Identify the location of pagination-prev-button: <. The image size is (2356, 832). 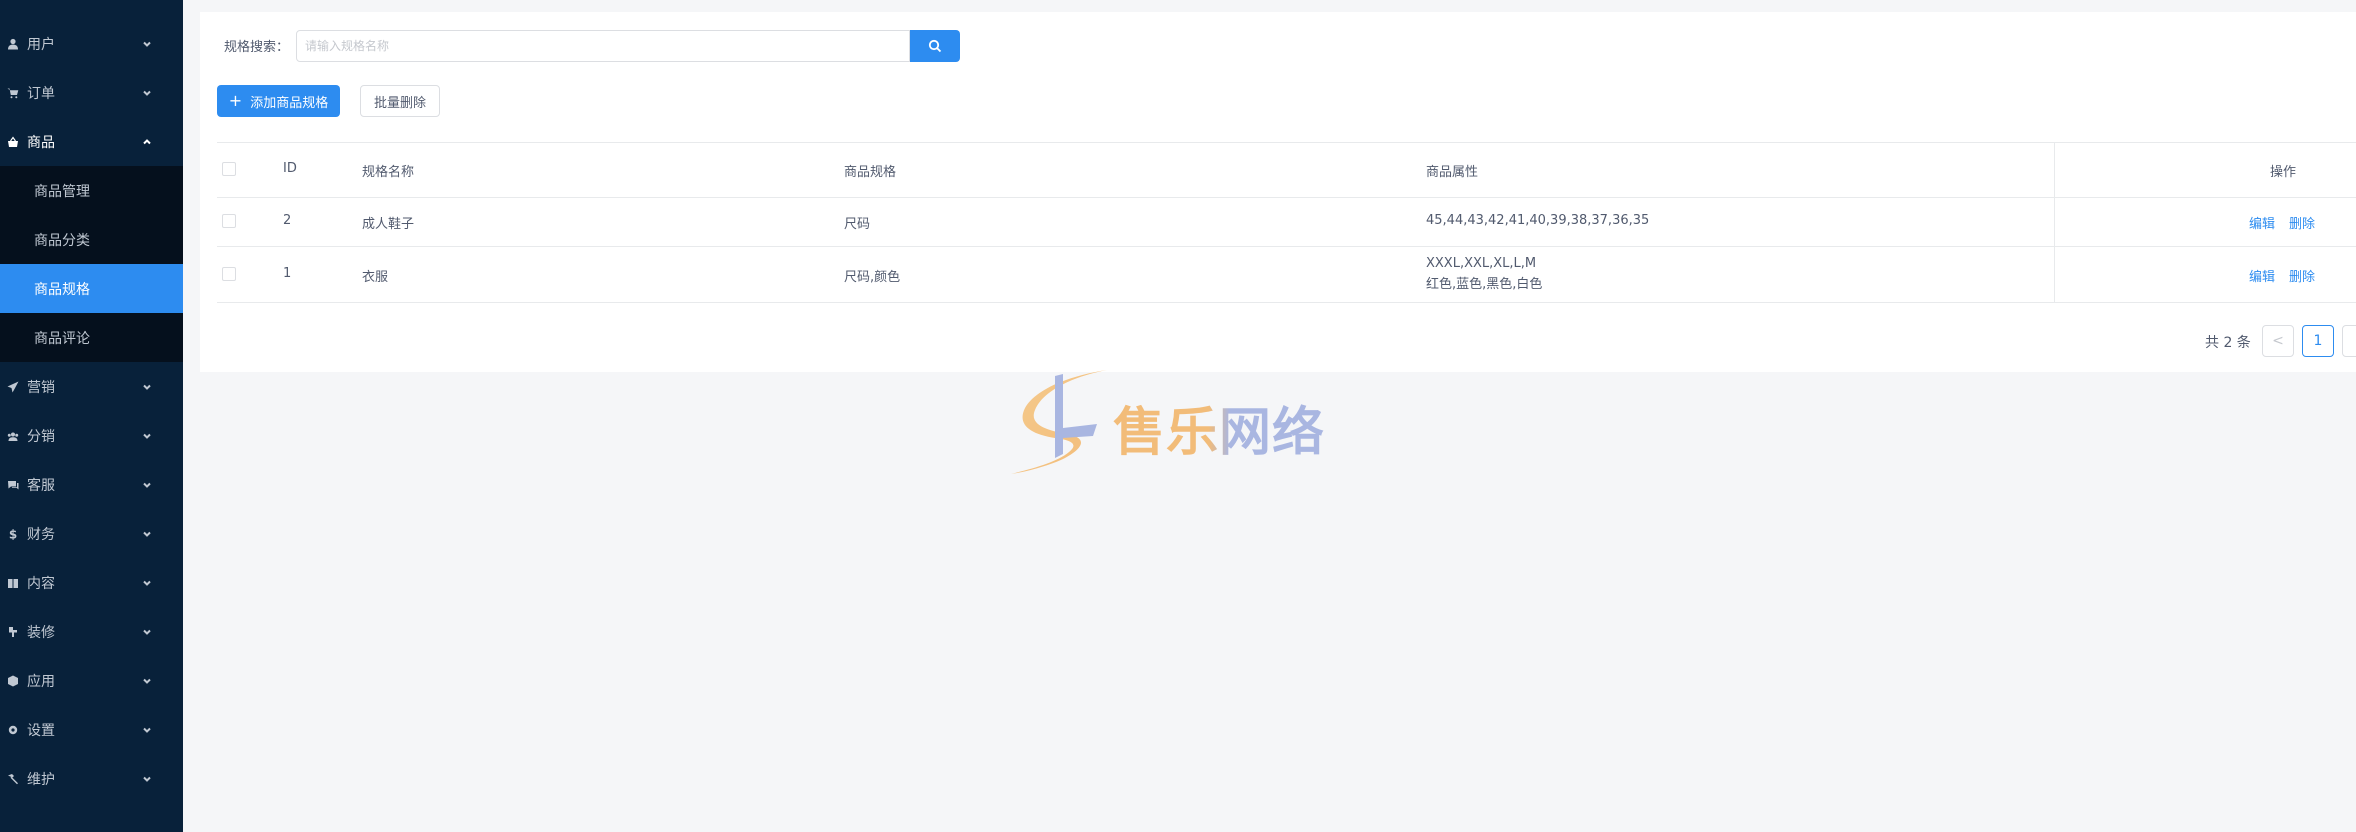
(2278, 341).